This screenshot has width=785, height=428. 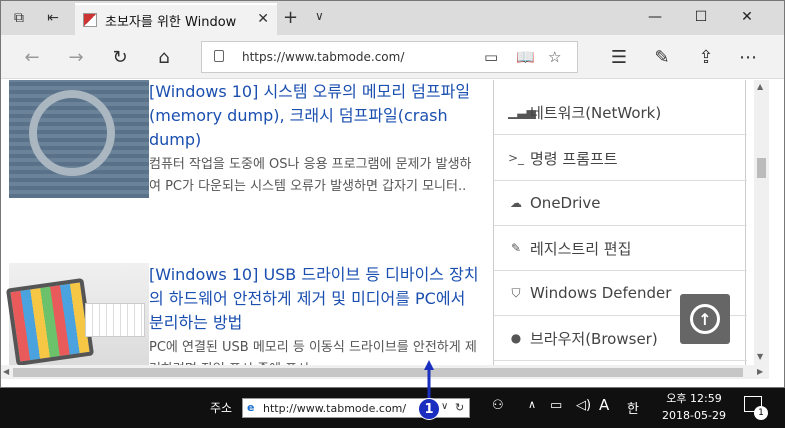 I want to click on horizontal-scrollbar: ◀ ▶, so click(x=385, y=372).